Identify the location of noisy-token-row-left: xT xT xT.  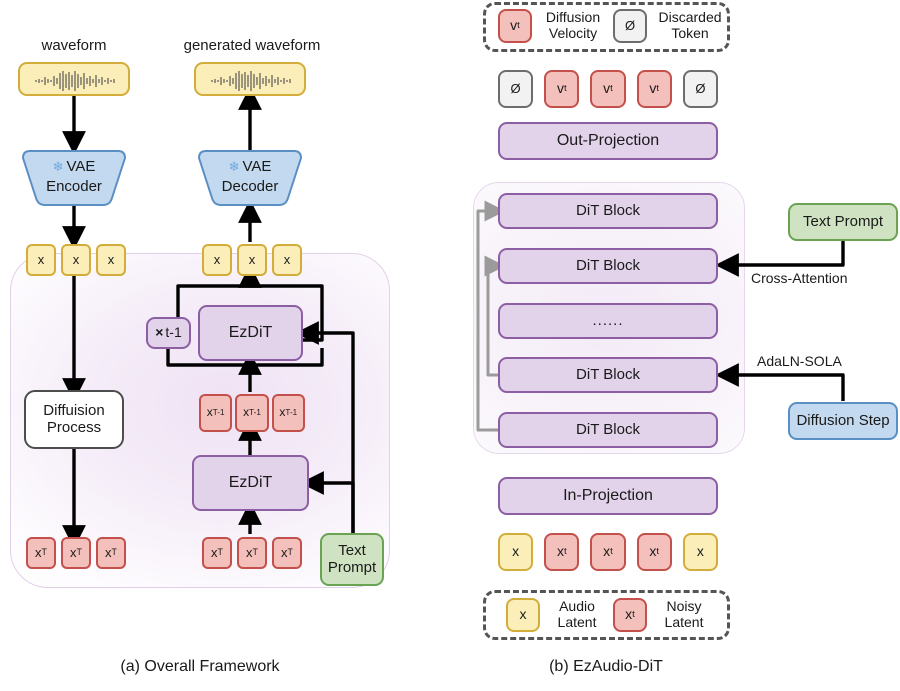
(76, 553).